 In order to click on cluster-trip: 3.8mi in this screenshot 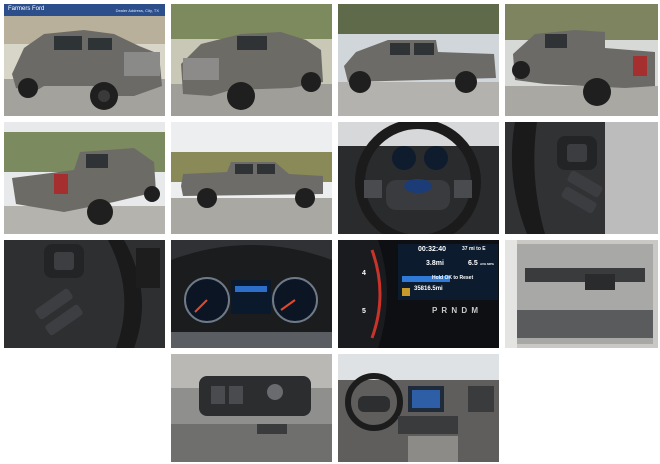, I will do `click(435, 263)`.